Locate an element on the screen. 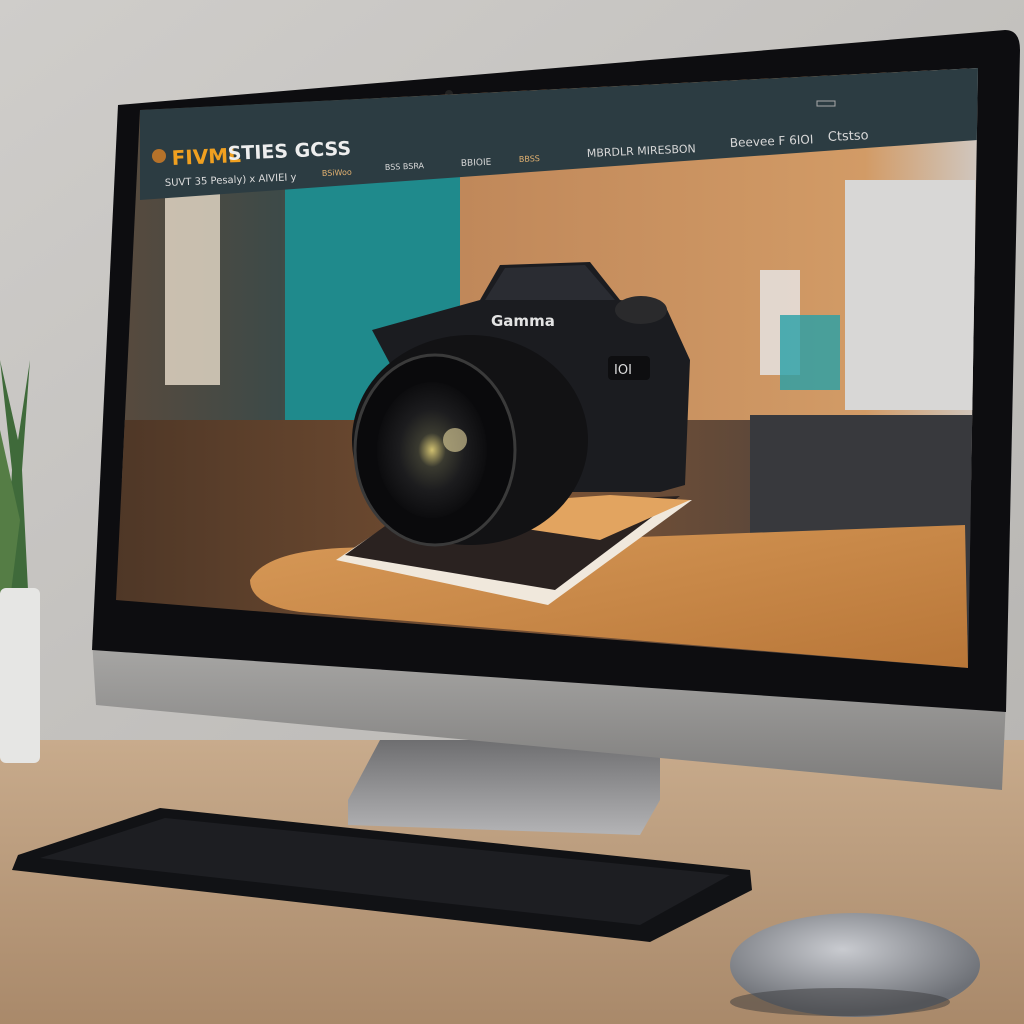  nav-item-2: BBIOIE is located at coordinates (476, 163).